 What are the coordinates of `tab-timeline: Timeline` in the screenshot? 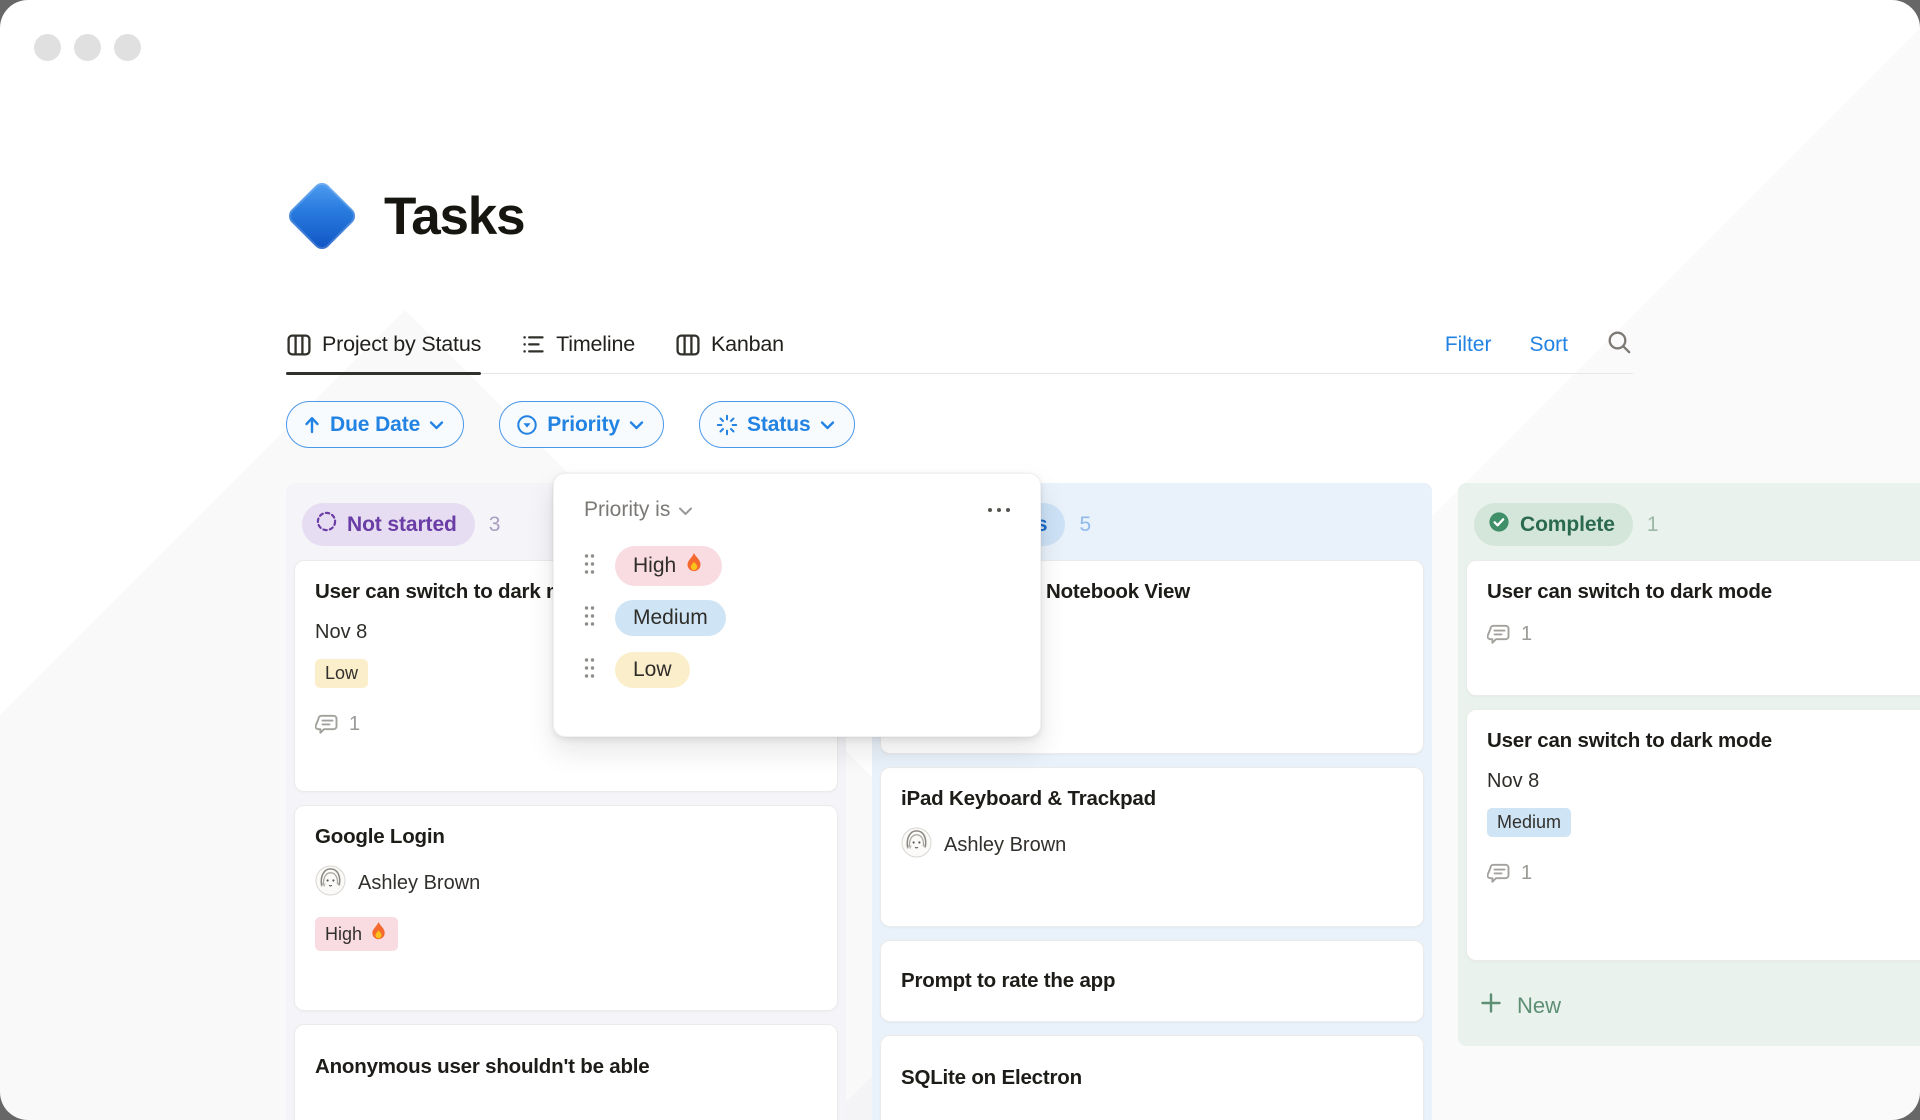 It's located at (578, 344).